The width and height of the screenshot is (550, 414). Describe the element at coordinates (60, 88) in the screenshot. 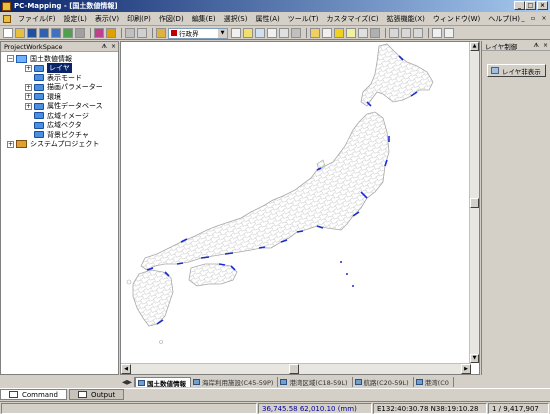

I see `tree-node-draw-params: + 描画パラメーター` at that location.